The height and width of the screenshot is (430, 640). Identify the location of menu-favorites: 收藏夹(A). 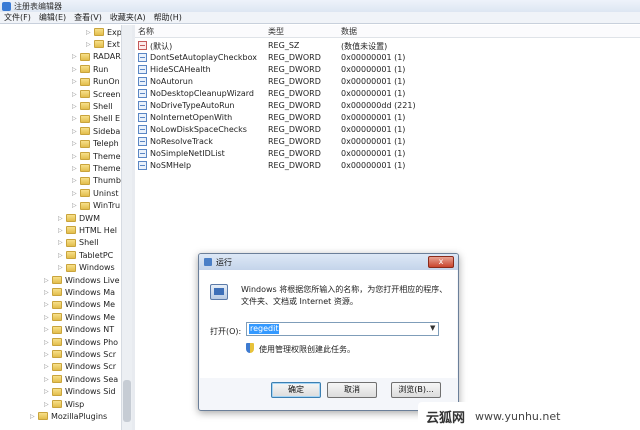
(128, 17).